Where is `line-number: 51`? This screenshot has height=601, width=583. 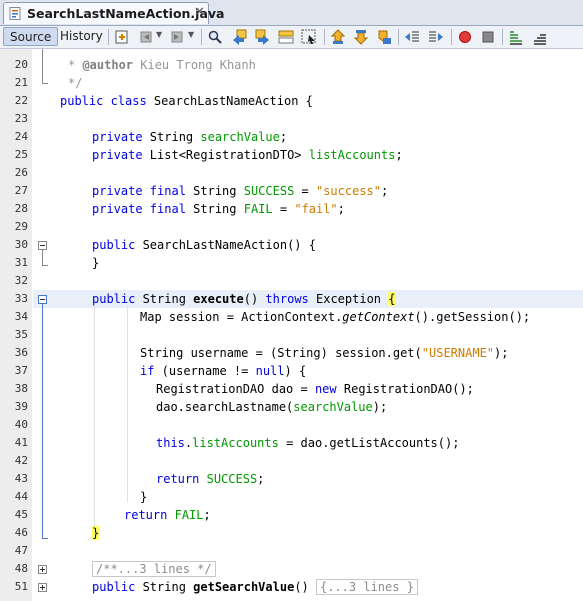 line-number: 51 is located at coordinates (21, 586).